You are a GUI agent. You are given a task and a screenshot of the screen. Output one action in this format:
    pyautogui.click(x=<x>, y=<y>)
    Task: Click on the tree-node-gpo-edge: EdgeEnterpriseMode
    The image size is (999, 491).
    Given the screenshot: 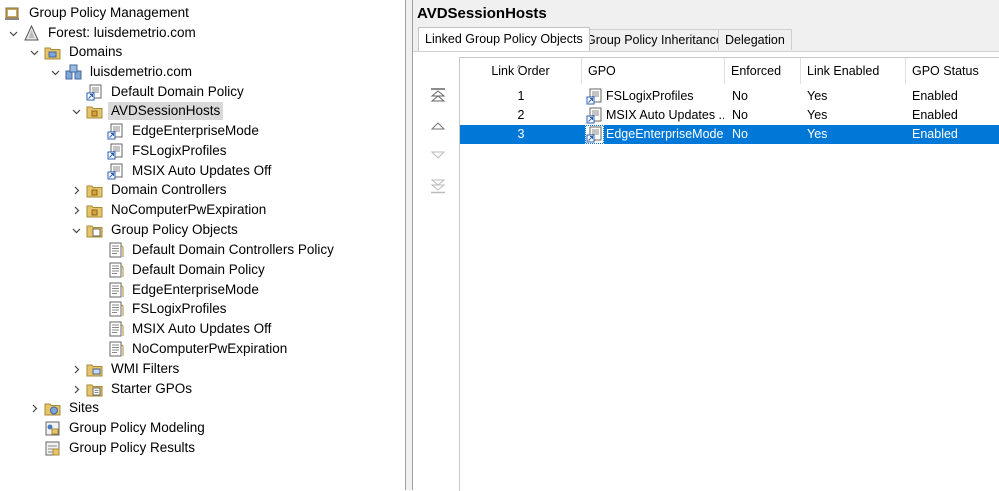 What is the action you would take?
    pyautogui.click(x=184, y=290)
    